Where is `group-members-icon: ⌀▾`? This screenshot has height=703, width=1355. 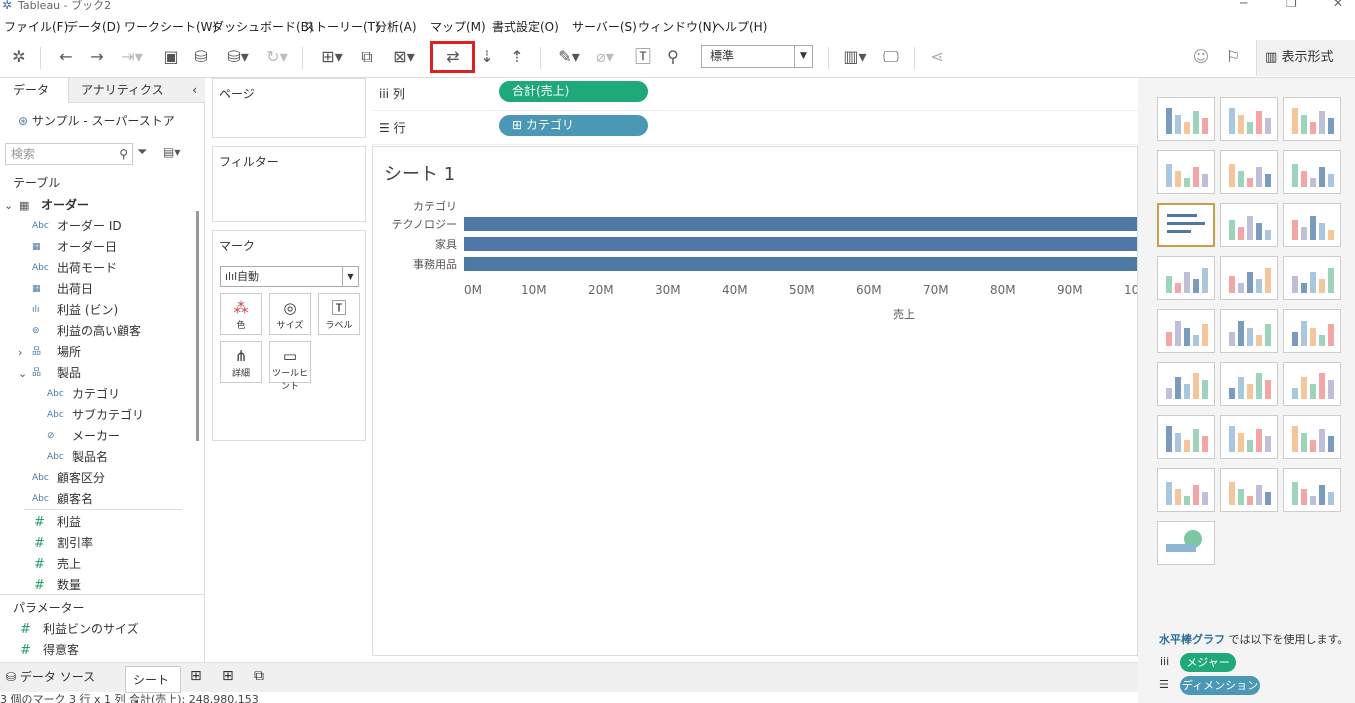 group-members-icon: ⌀▾ is located at coordinates (605, 57).